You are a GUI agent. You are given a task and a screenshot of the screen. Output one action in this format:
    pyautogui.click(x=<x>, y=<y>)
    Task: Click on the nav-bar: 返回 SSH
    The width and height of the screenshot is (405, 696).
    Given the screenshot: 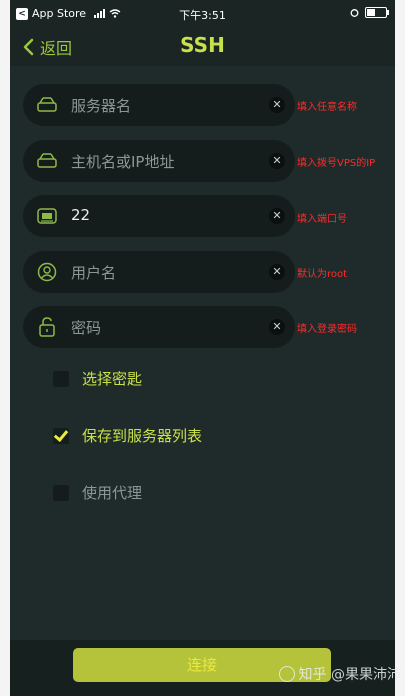 What is the action you would take?
    pyautogui.click(x=202, y=47)
    